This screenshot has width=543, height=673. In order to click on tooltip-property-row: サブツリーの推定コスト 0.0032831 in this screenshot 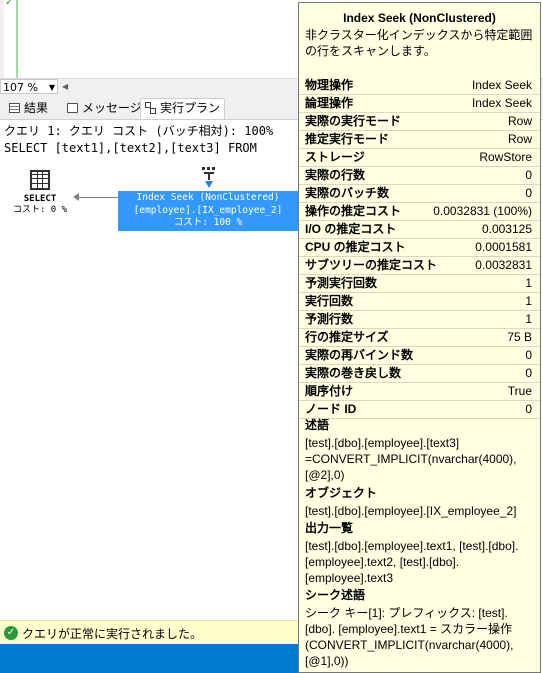, I will do `click(419, 266)`.